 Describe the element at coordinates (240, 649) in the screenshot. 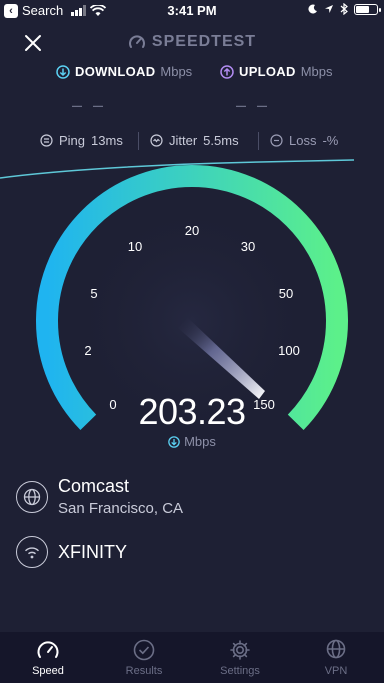

I see `gear-icon` at that location.